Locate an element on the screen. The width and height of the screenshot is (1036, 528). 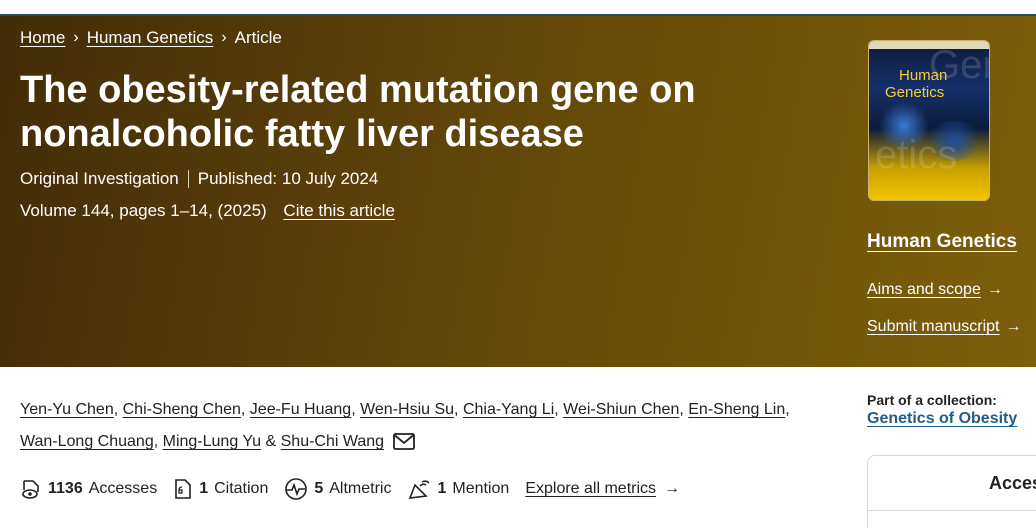
breadcrumb-journal-link: Human Genetics is located at coordinates (150, 38).